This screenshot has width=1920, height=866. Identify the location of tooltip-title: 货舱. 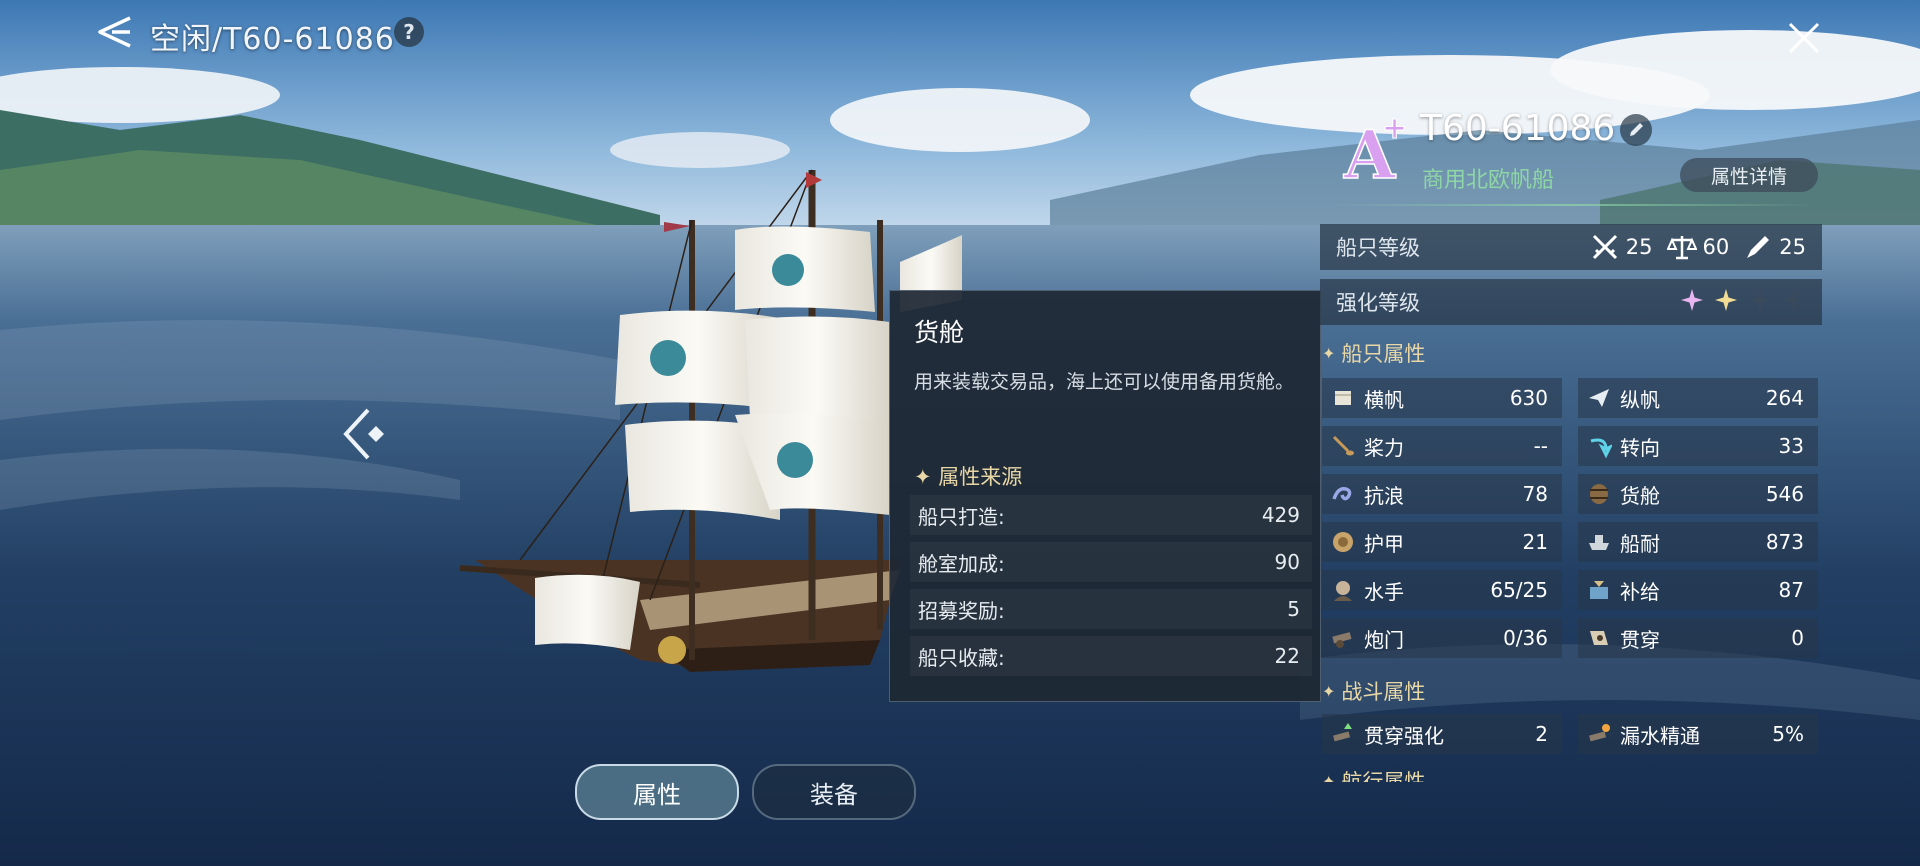
(939, 332).